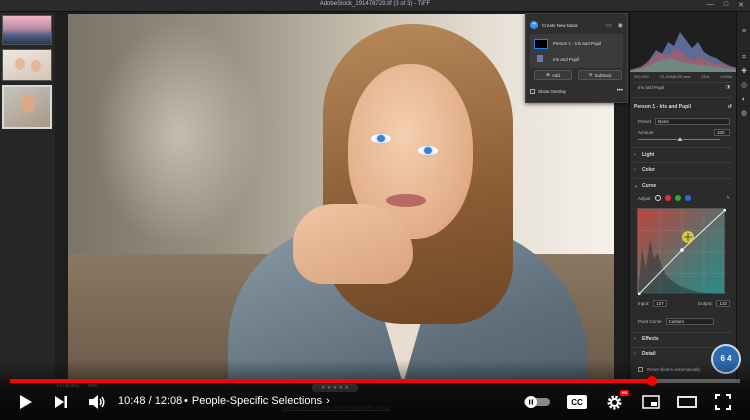  Describe the element at coordinates (620, 91) in the screenshot. I see `more-options-icon: •••` at that location.